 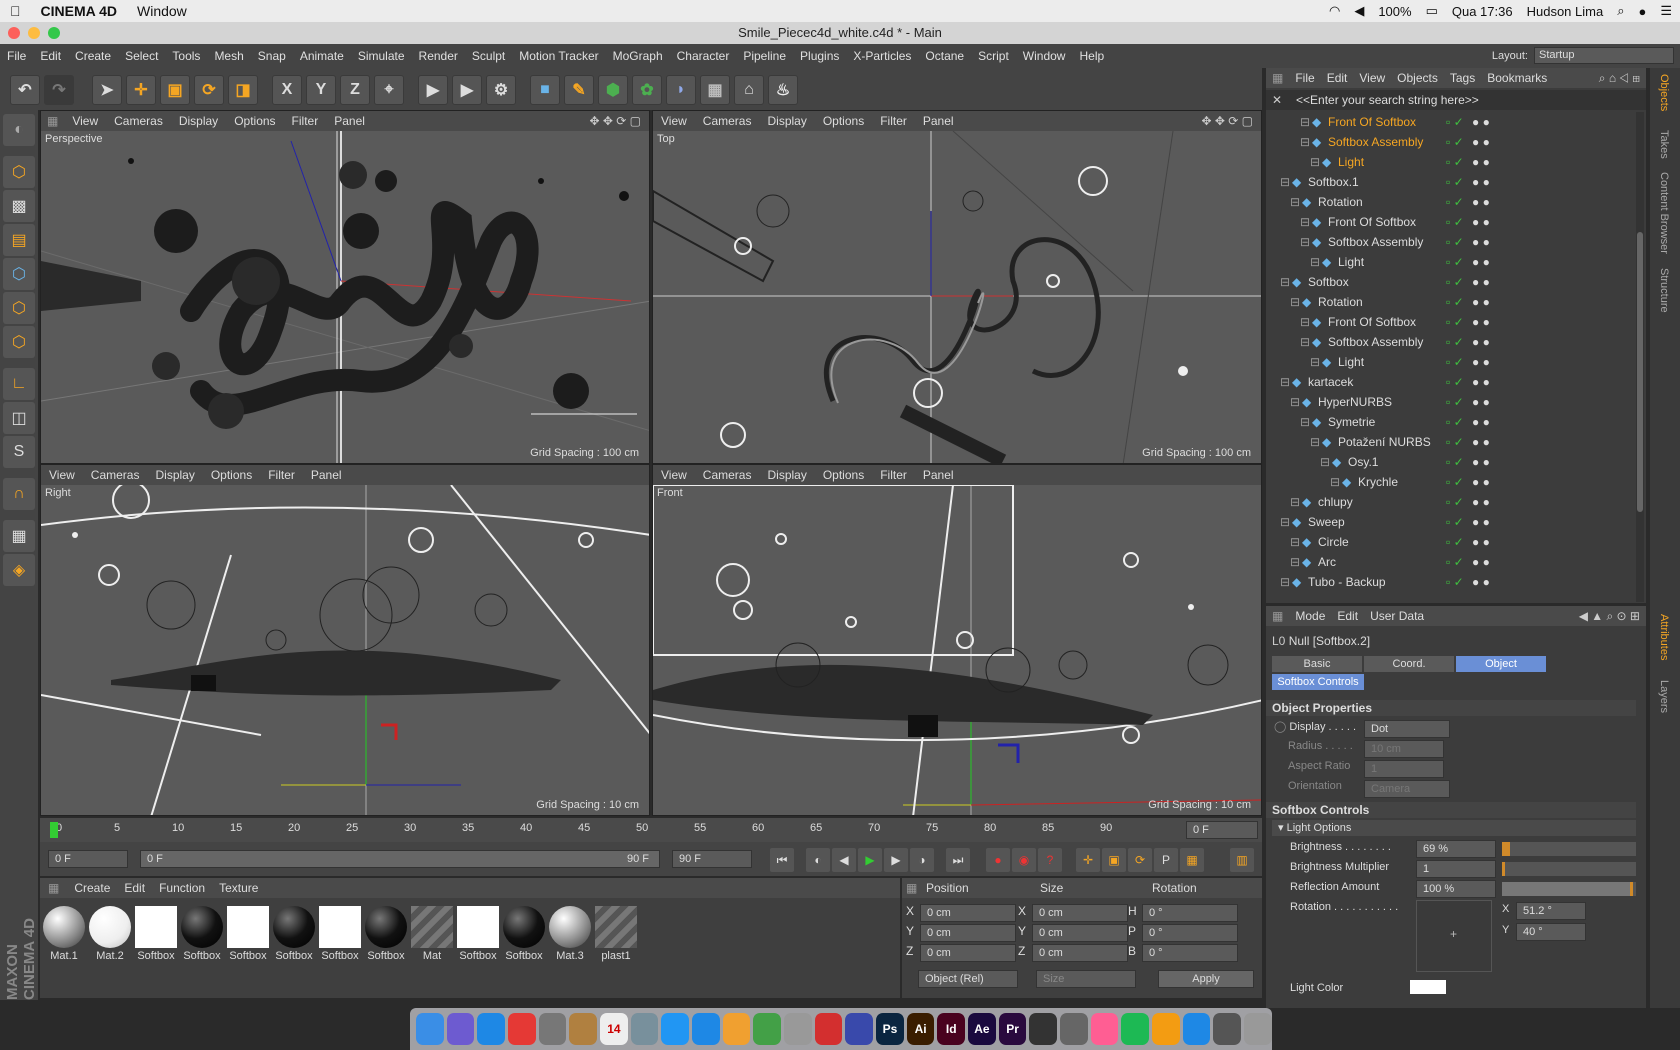 What do you see at coordinates (1407, 789) in the screenshot?
I see `orientation-dropdown: Camera` at bounding box center [1407, 789].